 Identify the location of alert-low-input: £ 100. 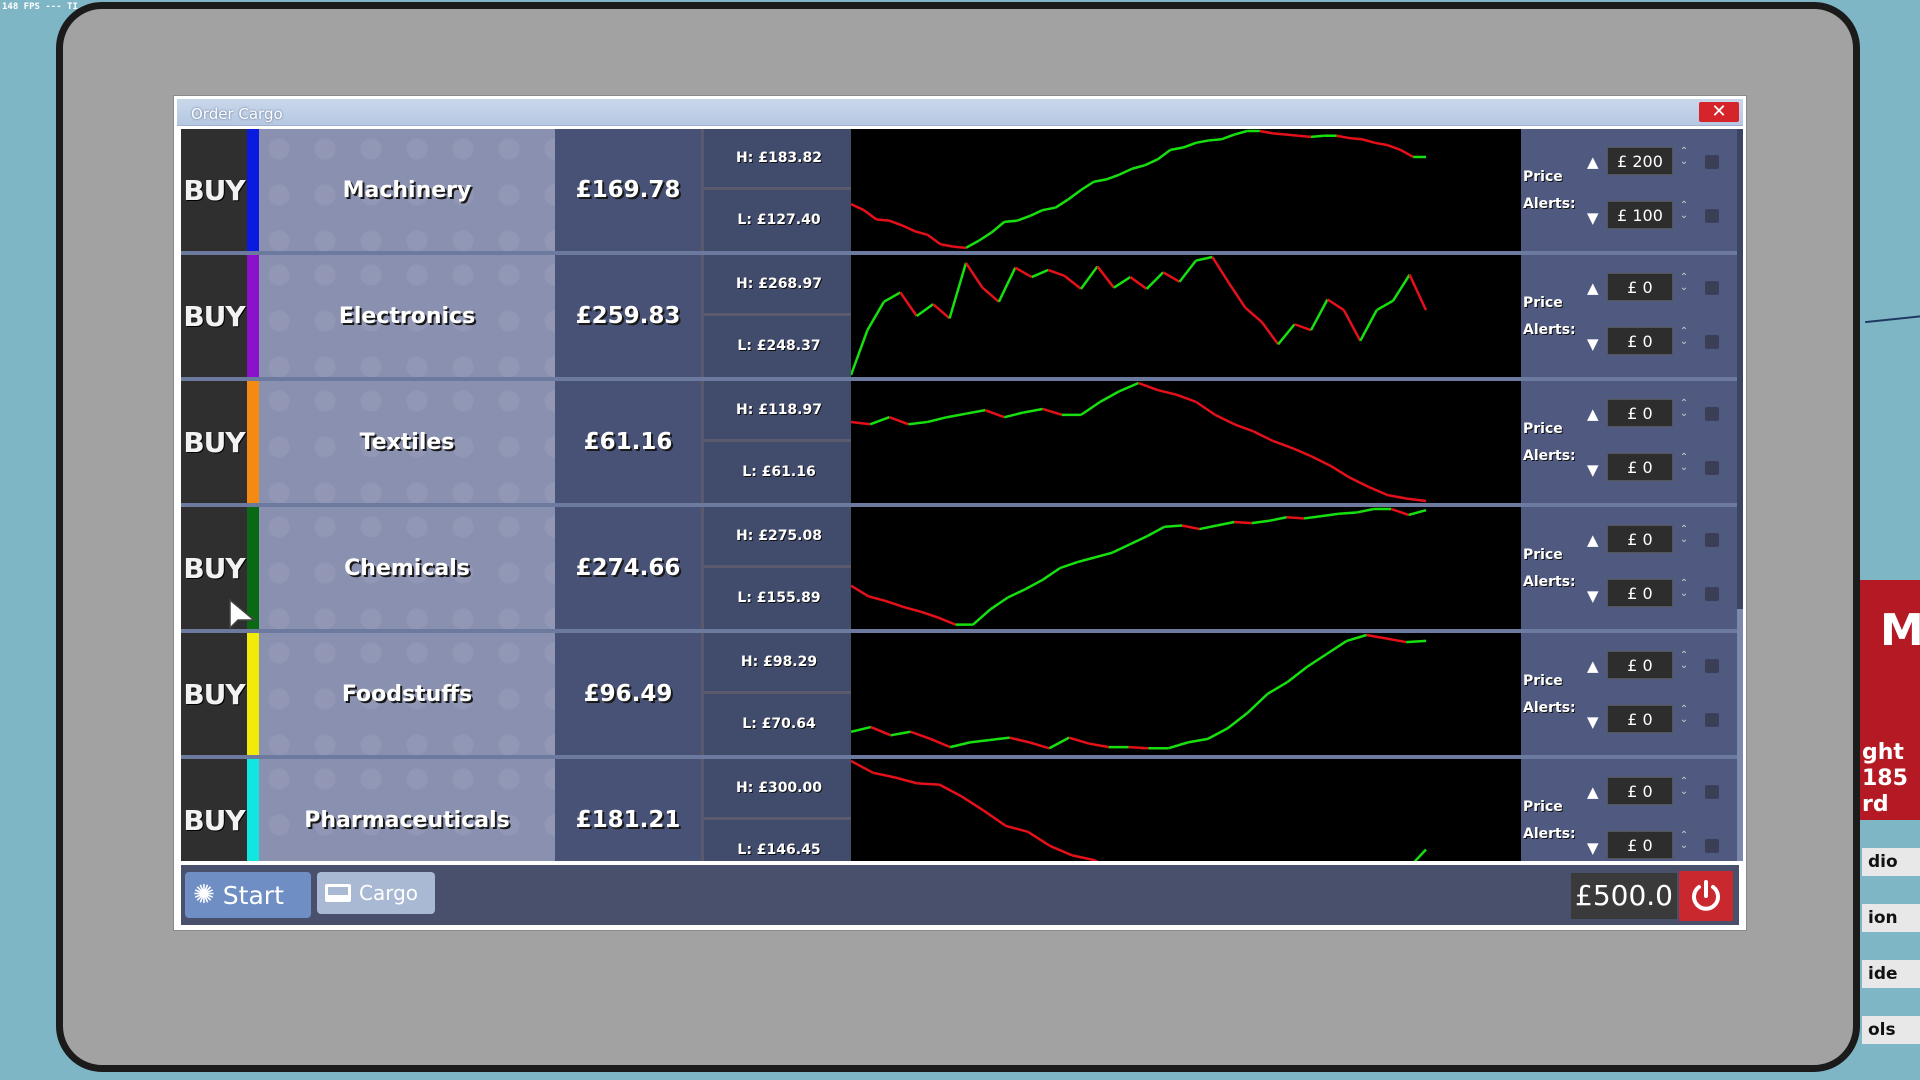
(1640, 215).